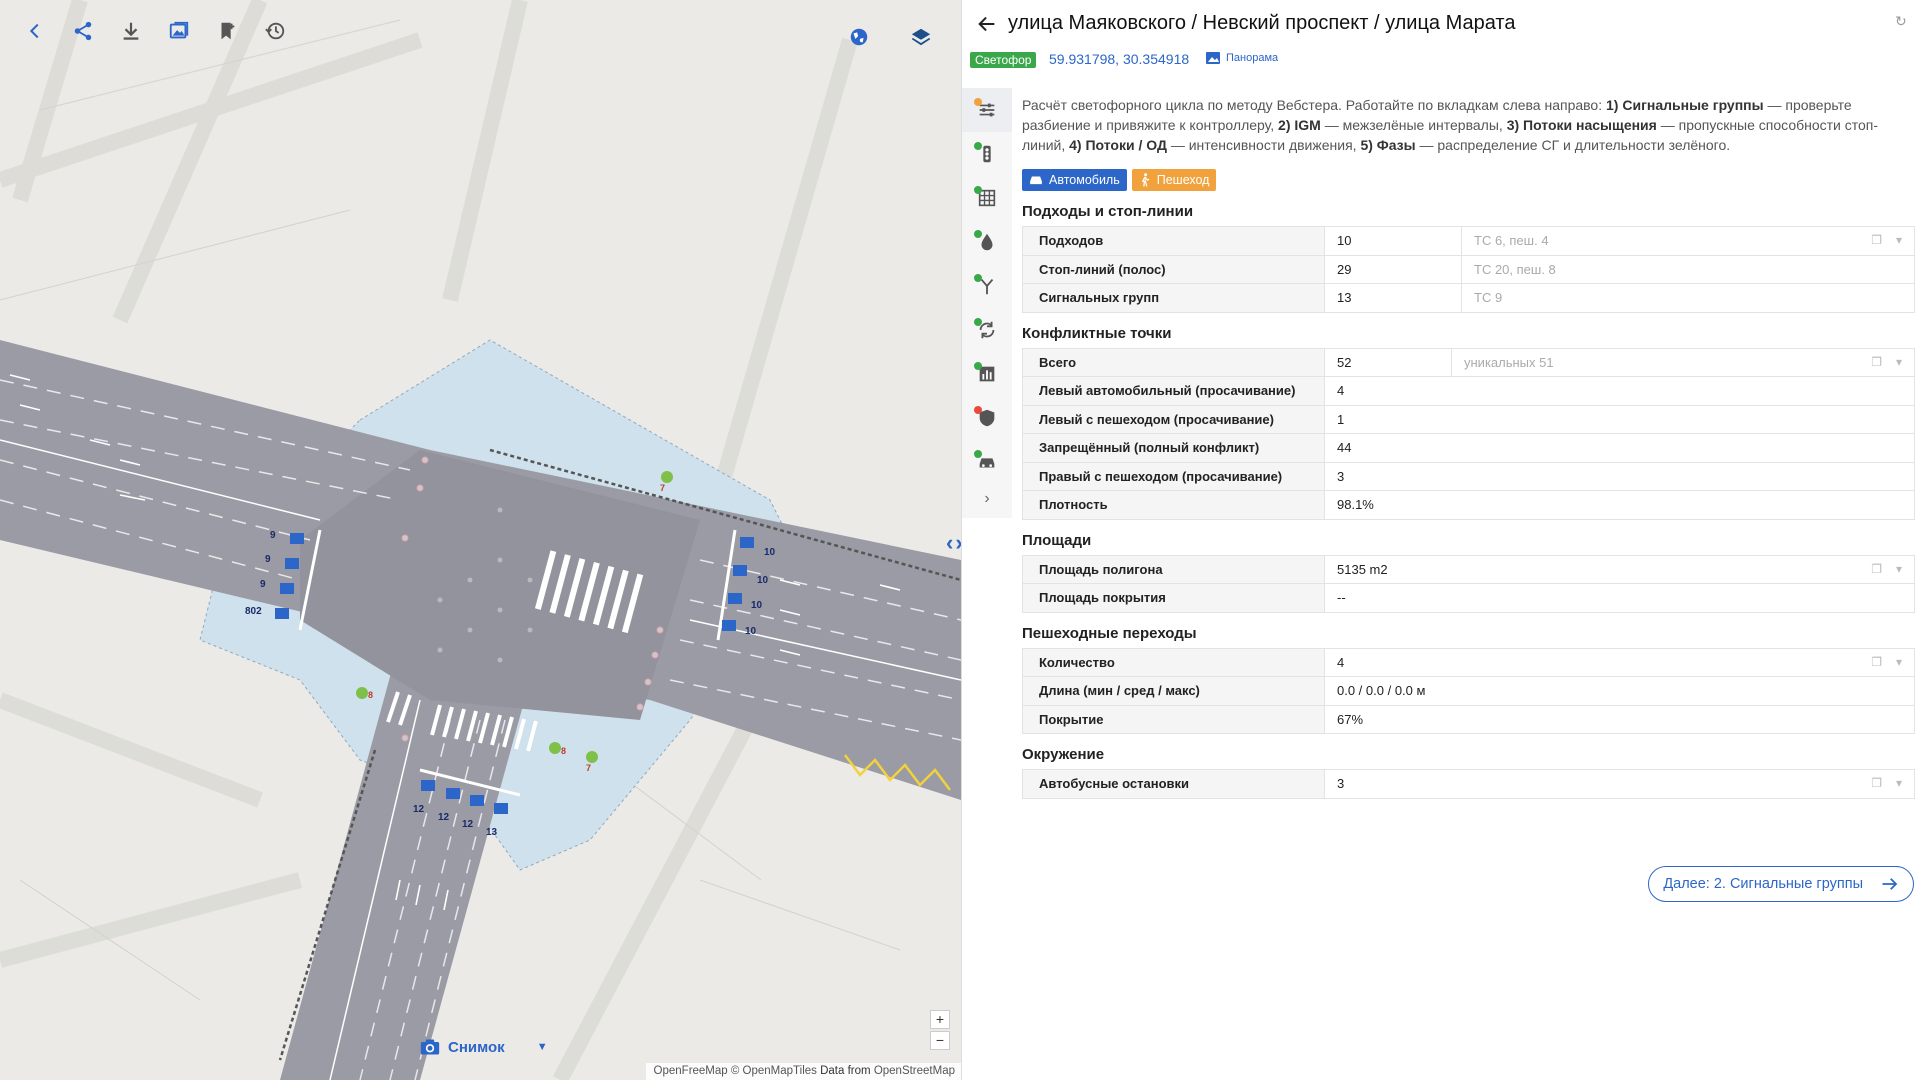 The height and width of the screenshot is (1080, 1920). Describe the element at coordinates (1145, 180) in the screenshot. I see `pedestrian-icon` at that location.